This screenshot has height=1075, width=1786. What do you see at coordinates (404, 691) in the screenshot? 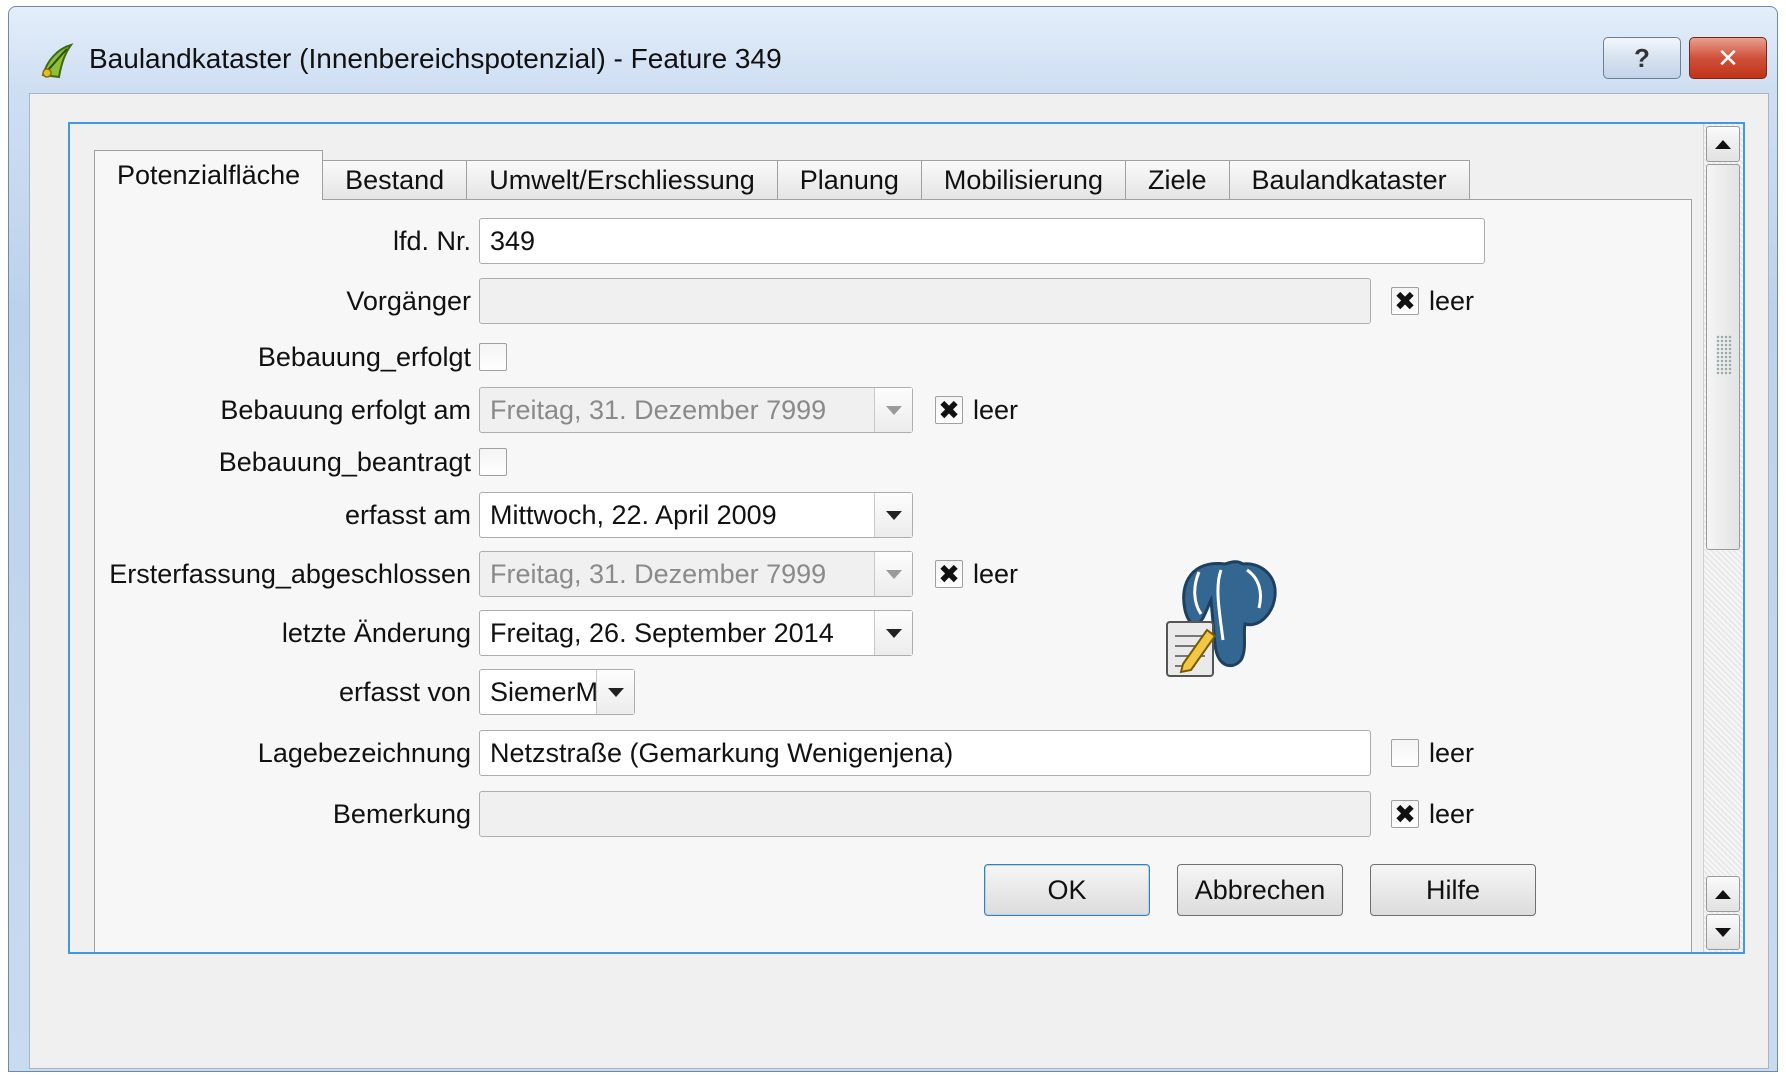
I see `erfasst-von-label: erfasst von` at bounding box center [404, 691].